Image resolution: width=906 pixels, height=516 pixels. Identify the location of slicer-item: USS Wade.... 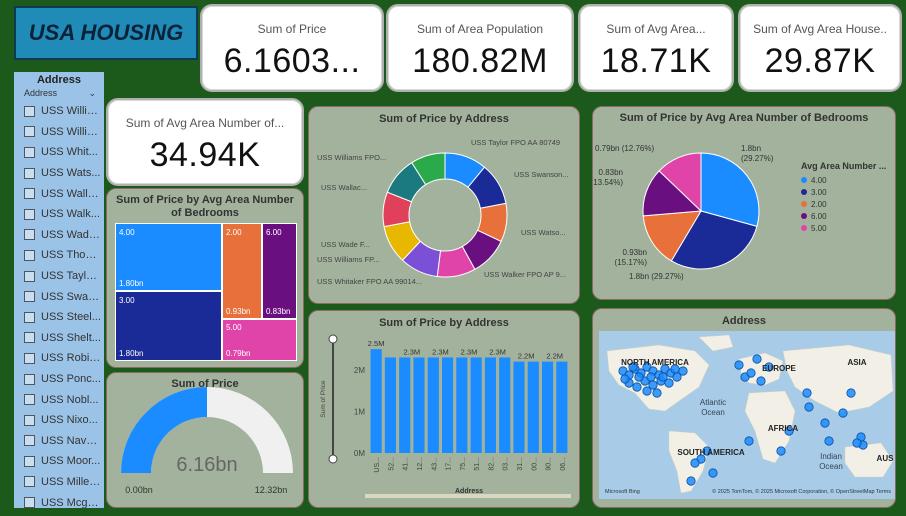
(59, 235).